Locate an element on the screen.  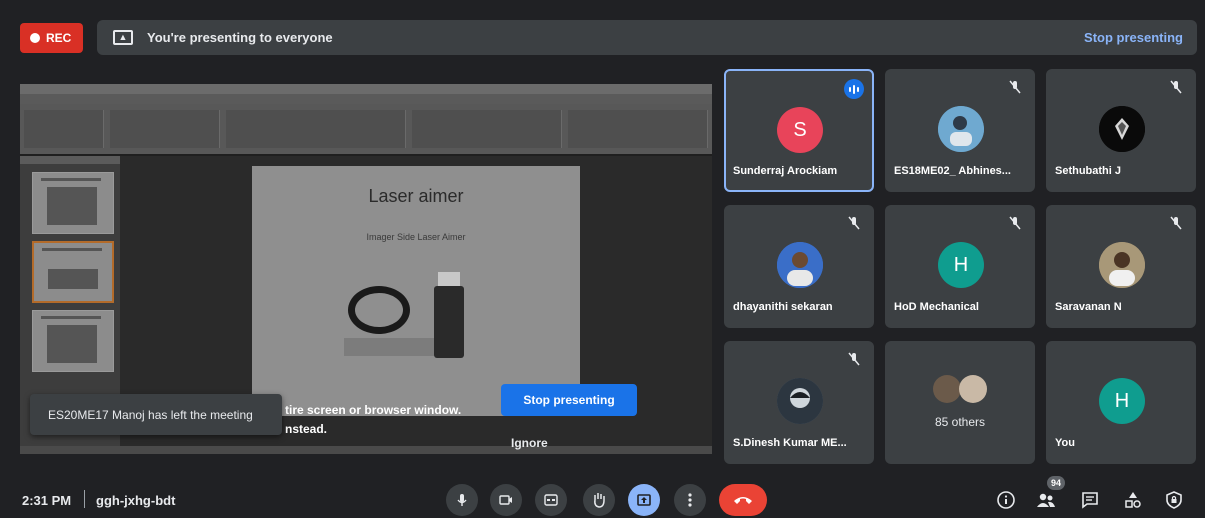
more-options-button is located at coordinates (690, 500).